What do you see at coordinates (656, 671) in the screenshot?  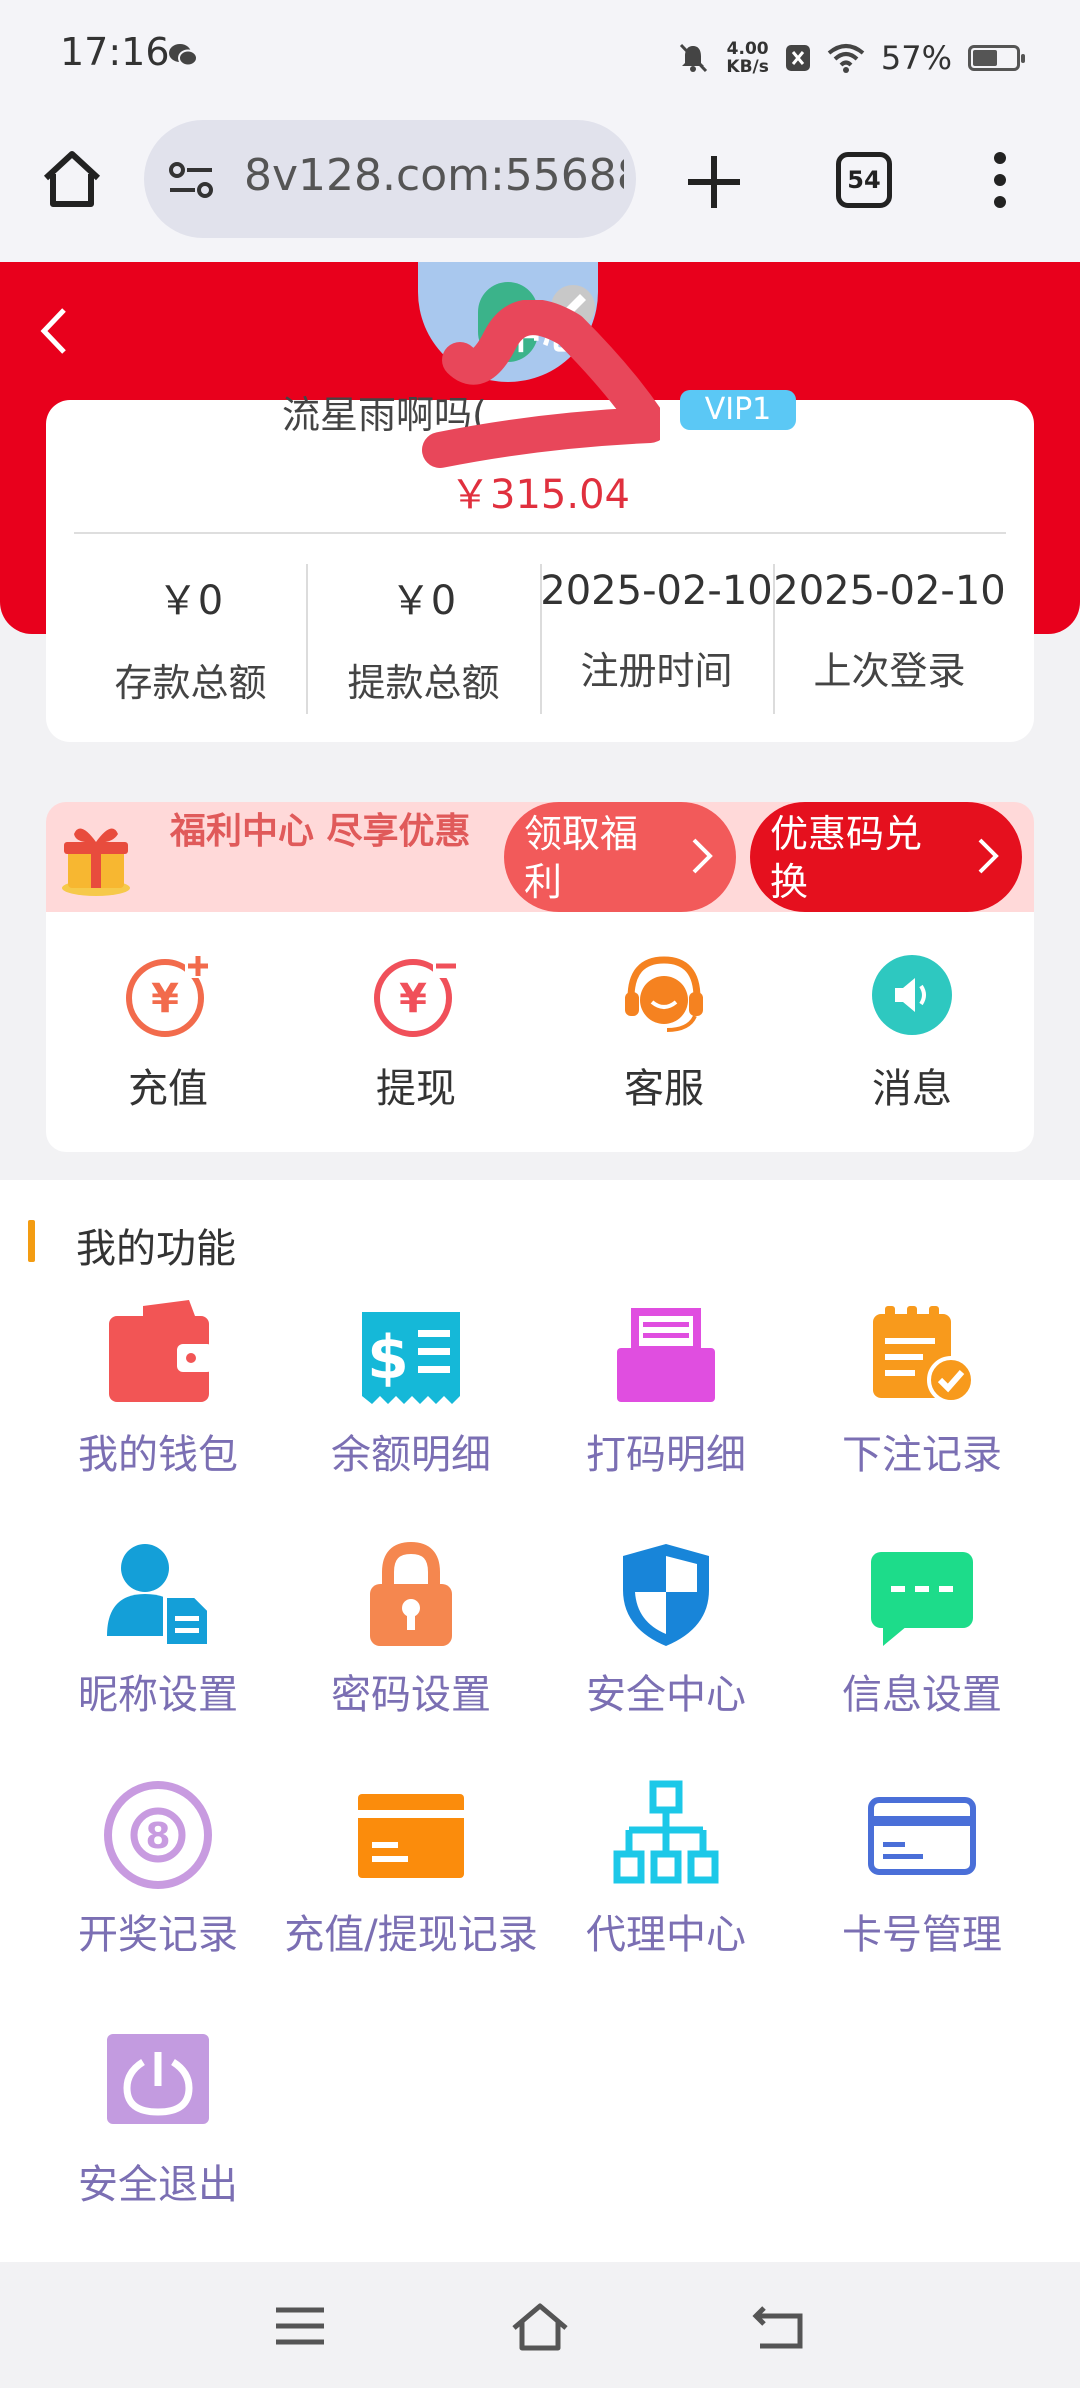 I see `stat-label: 注册时间` at bounding box center [656, 671].